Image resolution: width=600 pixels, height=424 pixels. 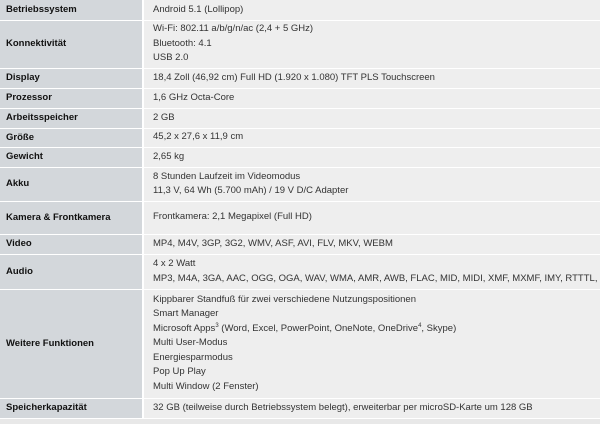 I want to click on spec-label: Kamera & Frontkamera, so click(x=72, y=218).